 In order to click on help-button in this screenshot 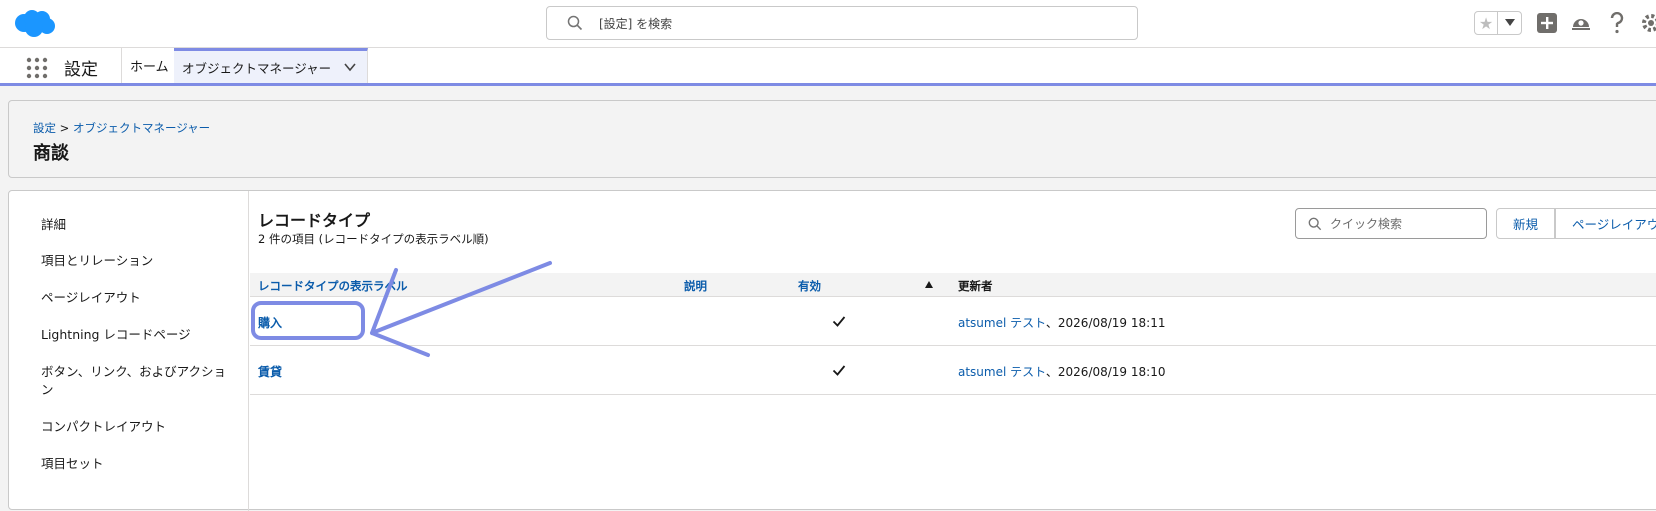, I will do `click(1617, 23)`.